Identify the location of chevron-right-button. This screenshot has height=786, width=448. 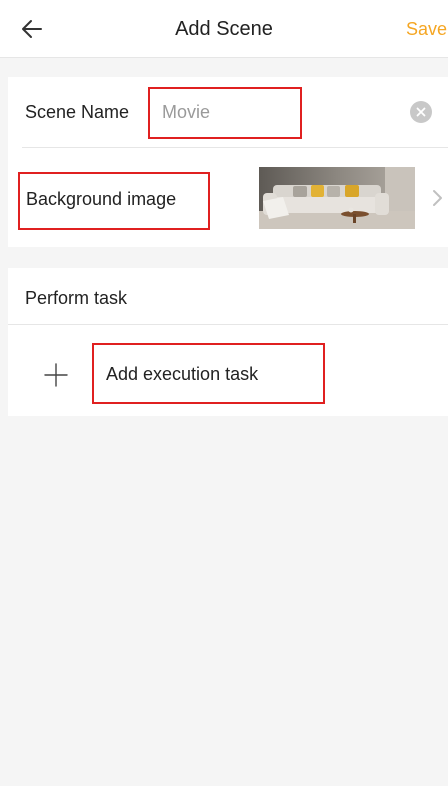
(438, 198).